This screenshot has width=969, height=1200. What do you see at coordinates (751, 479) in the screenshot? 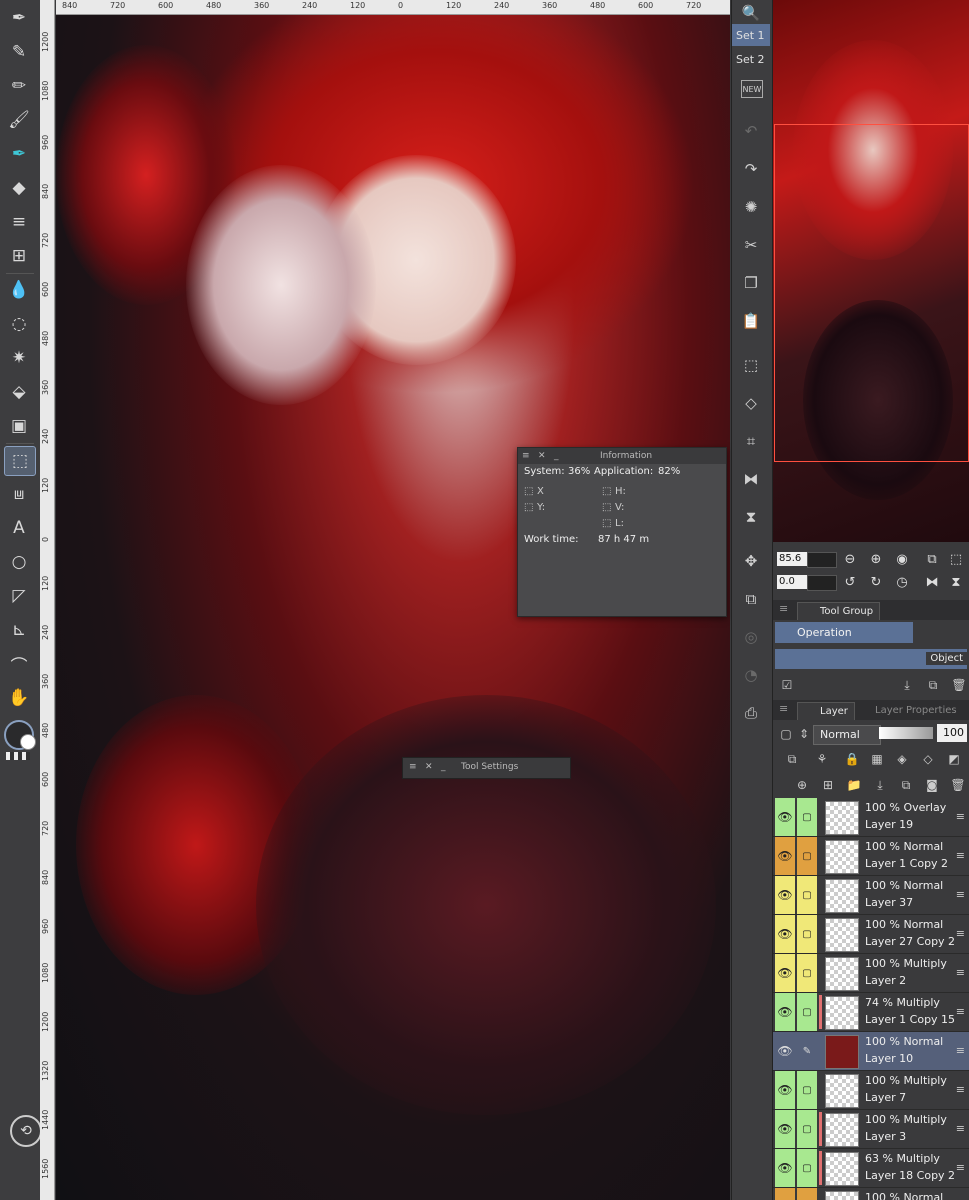
I see `flip-horizontal-icon: ⧓` at bounding box center [751, 479].